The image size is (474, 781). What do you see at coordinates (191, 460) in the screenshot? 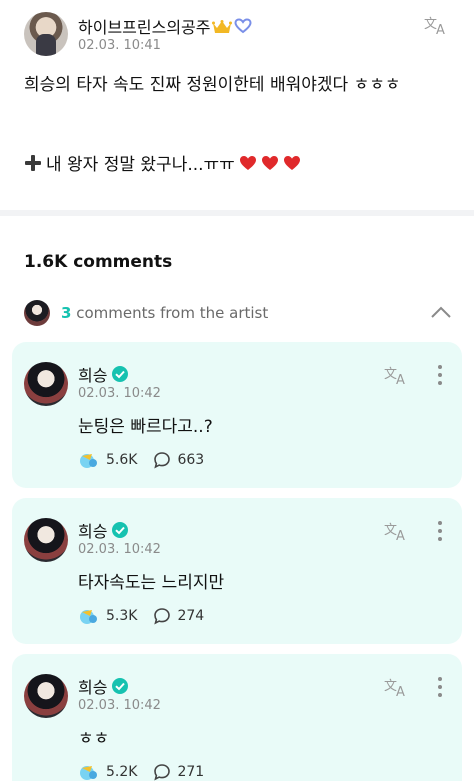
I see `reply-count: 663` at bounding box center [191, 460].